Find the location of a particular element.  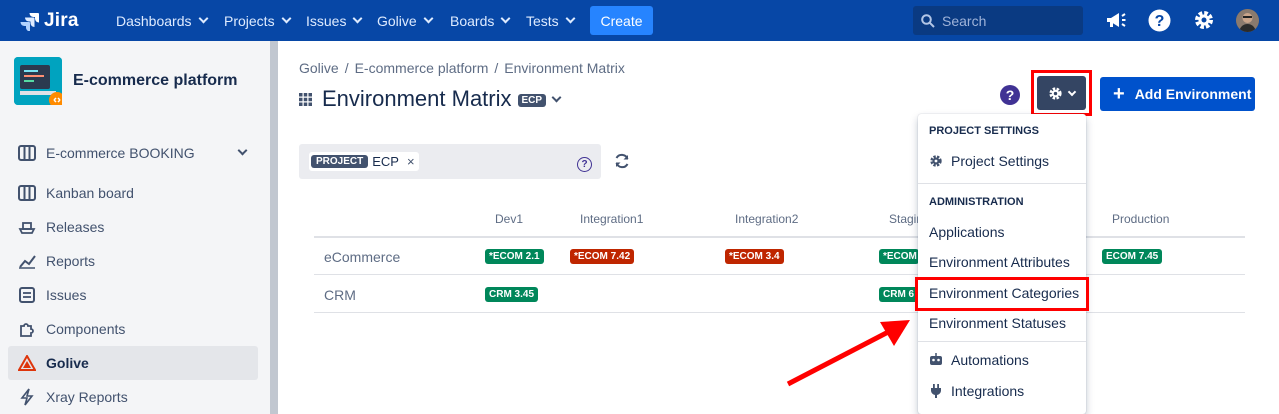

plug-icon is located at coordinates (936, 391).